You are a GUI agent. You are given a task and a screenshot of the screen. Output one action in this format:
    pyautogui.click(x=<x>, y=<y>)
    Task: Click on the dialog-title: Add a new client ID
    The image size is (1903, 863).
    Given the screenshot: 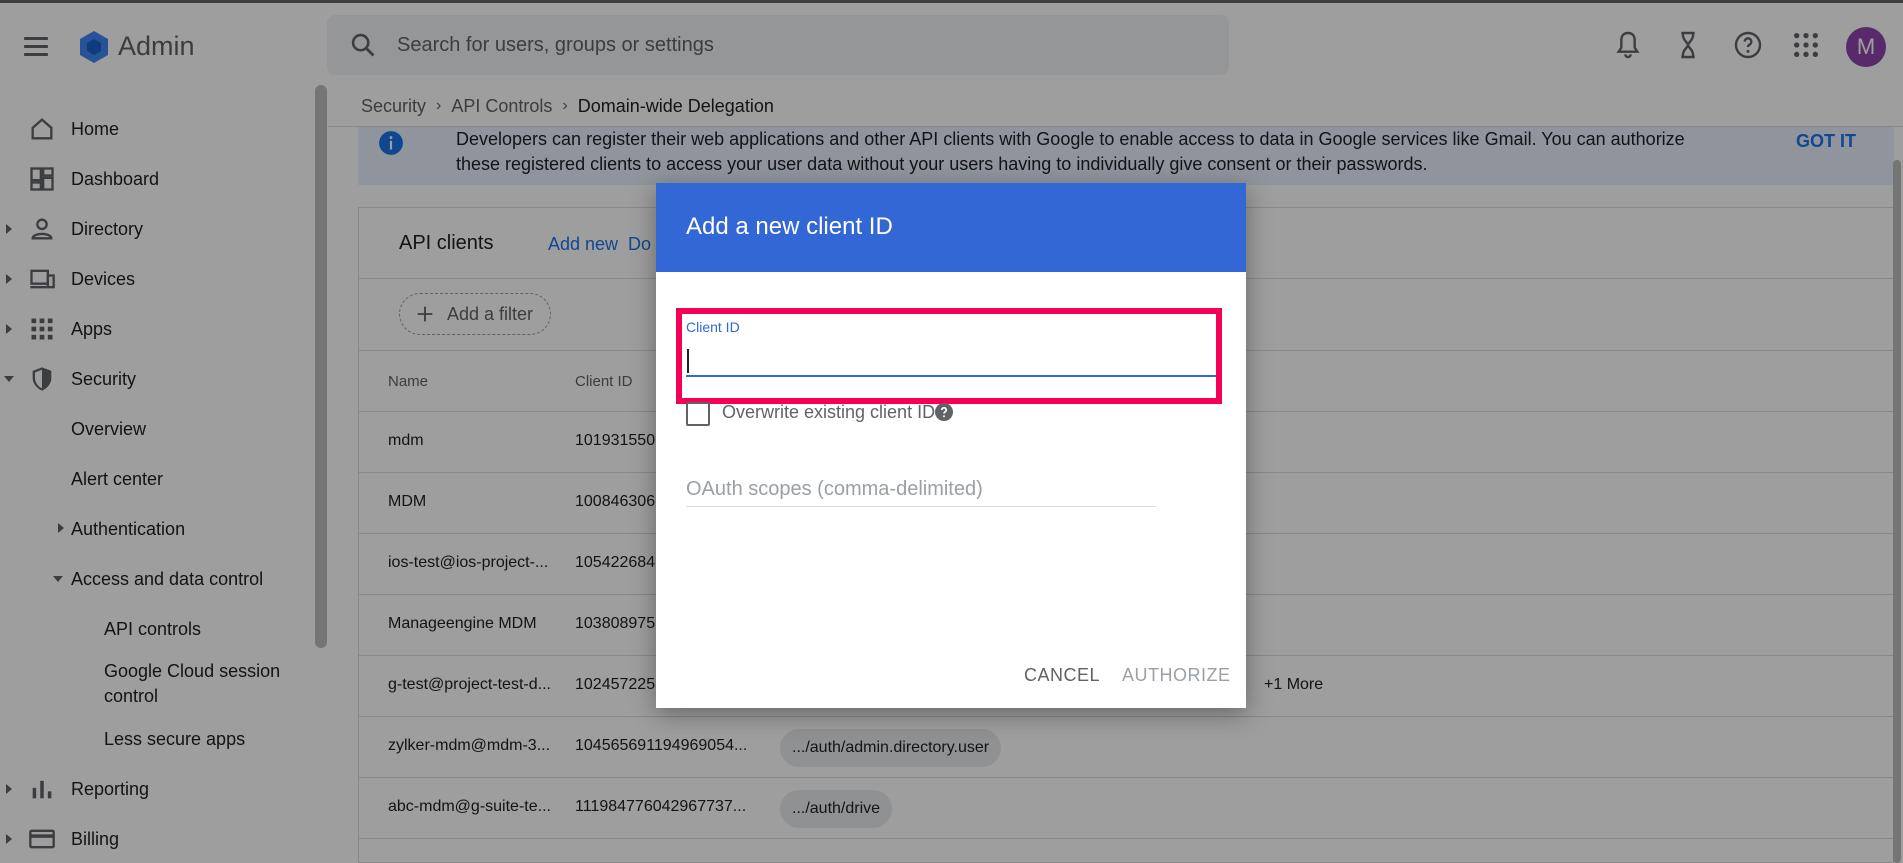 What is the action you would take?
    pyautogui.click(x=789, y=226)
    